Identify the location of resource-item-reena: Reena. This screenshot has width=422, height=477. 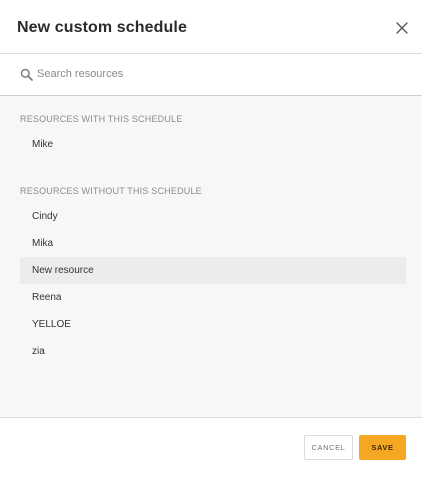
(213, 297).